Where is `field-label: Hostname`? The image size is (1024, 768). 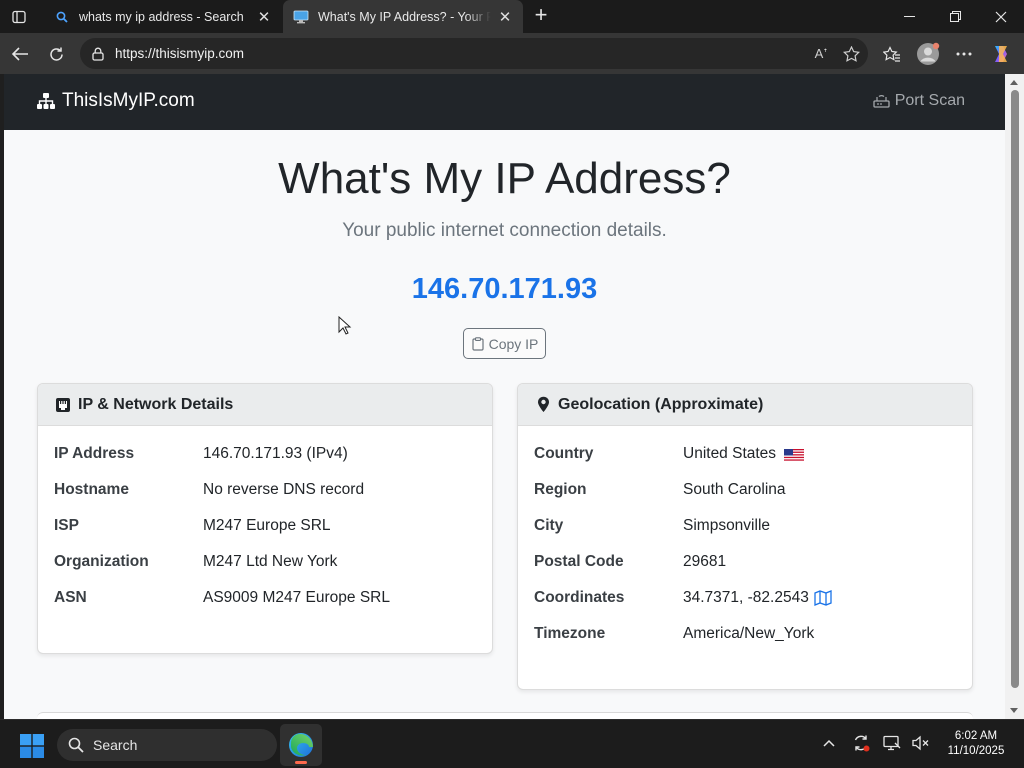 field-label: Hostname is located at coordinates (91, 489).